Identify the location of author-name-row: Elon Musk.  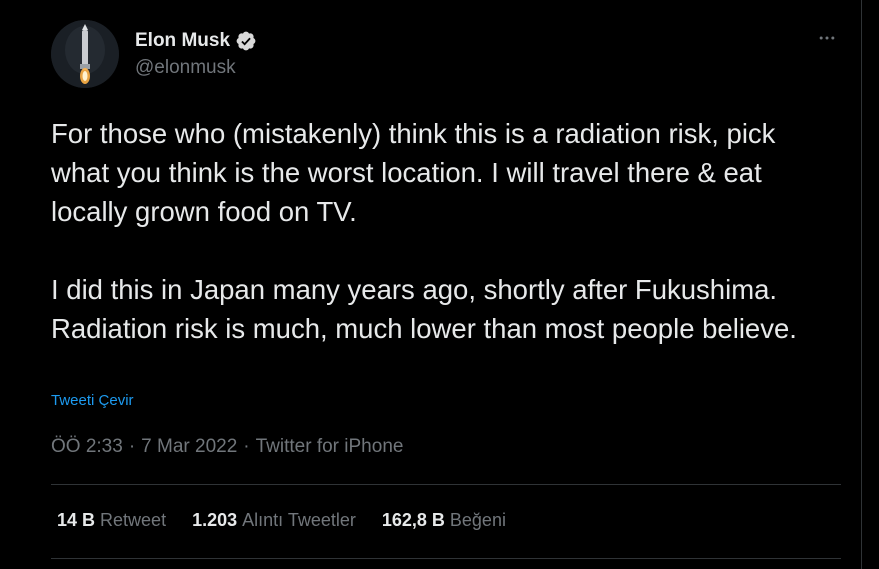
(196, 41).